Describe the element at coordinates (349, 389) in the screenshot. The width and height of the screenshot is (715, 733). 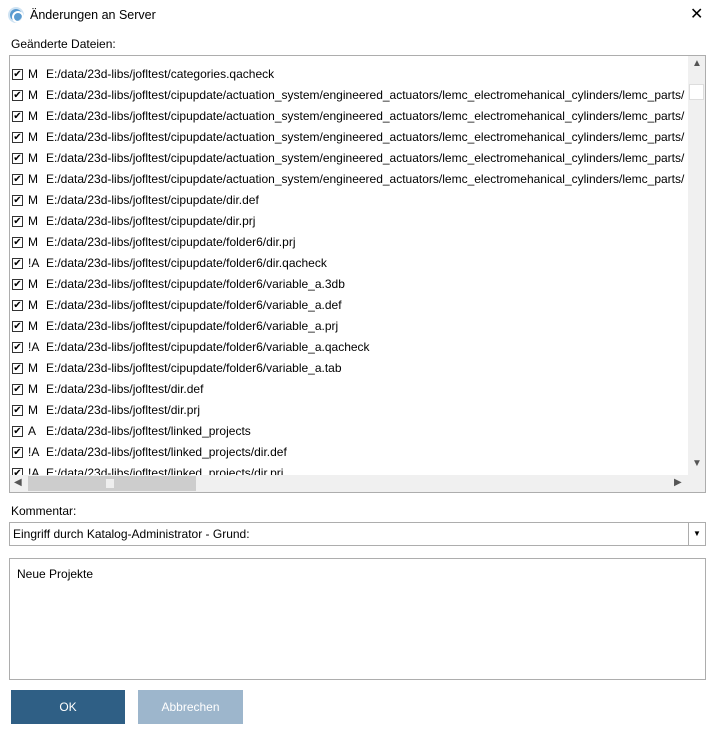
I see `file-row: ✔ M E:/data/23d-libs/jofltest/dir.def` at that location.